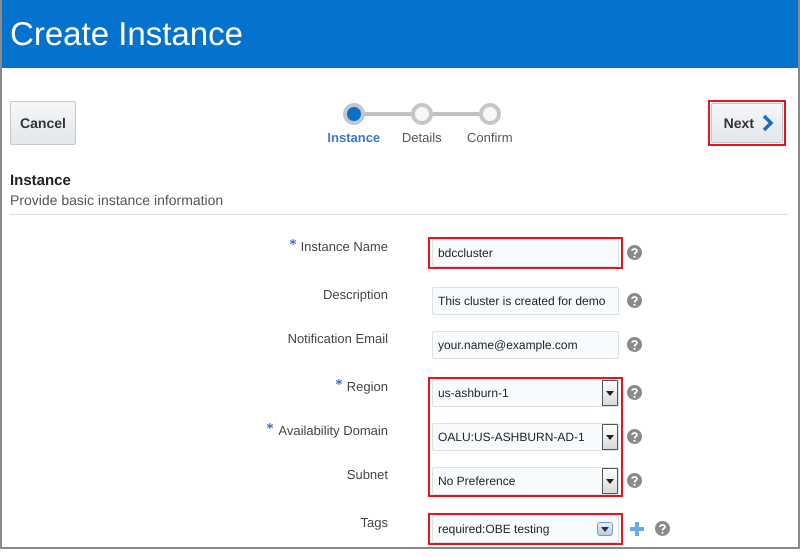  Describe the element at coordinates (41, 180) in the screenshot. I see `section-title: Instance` at that location.